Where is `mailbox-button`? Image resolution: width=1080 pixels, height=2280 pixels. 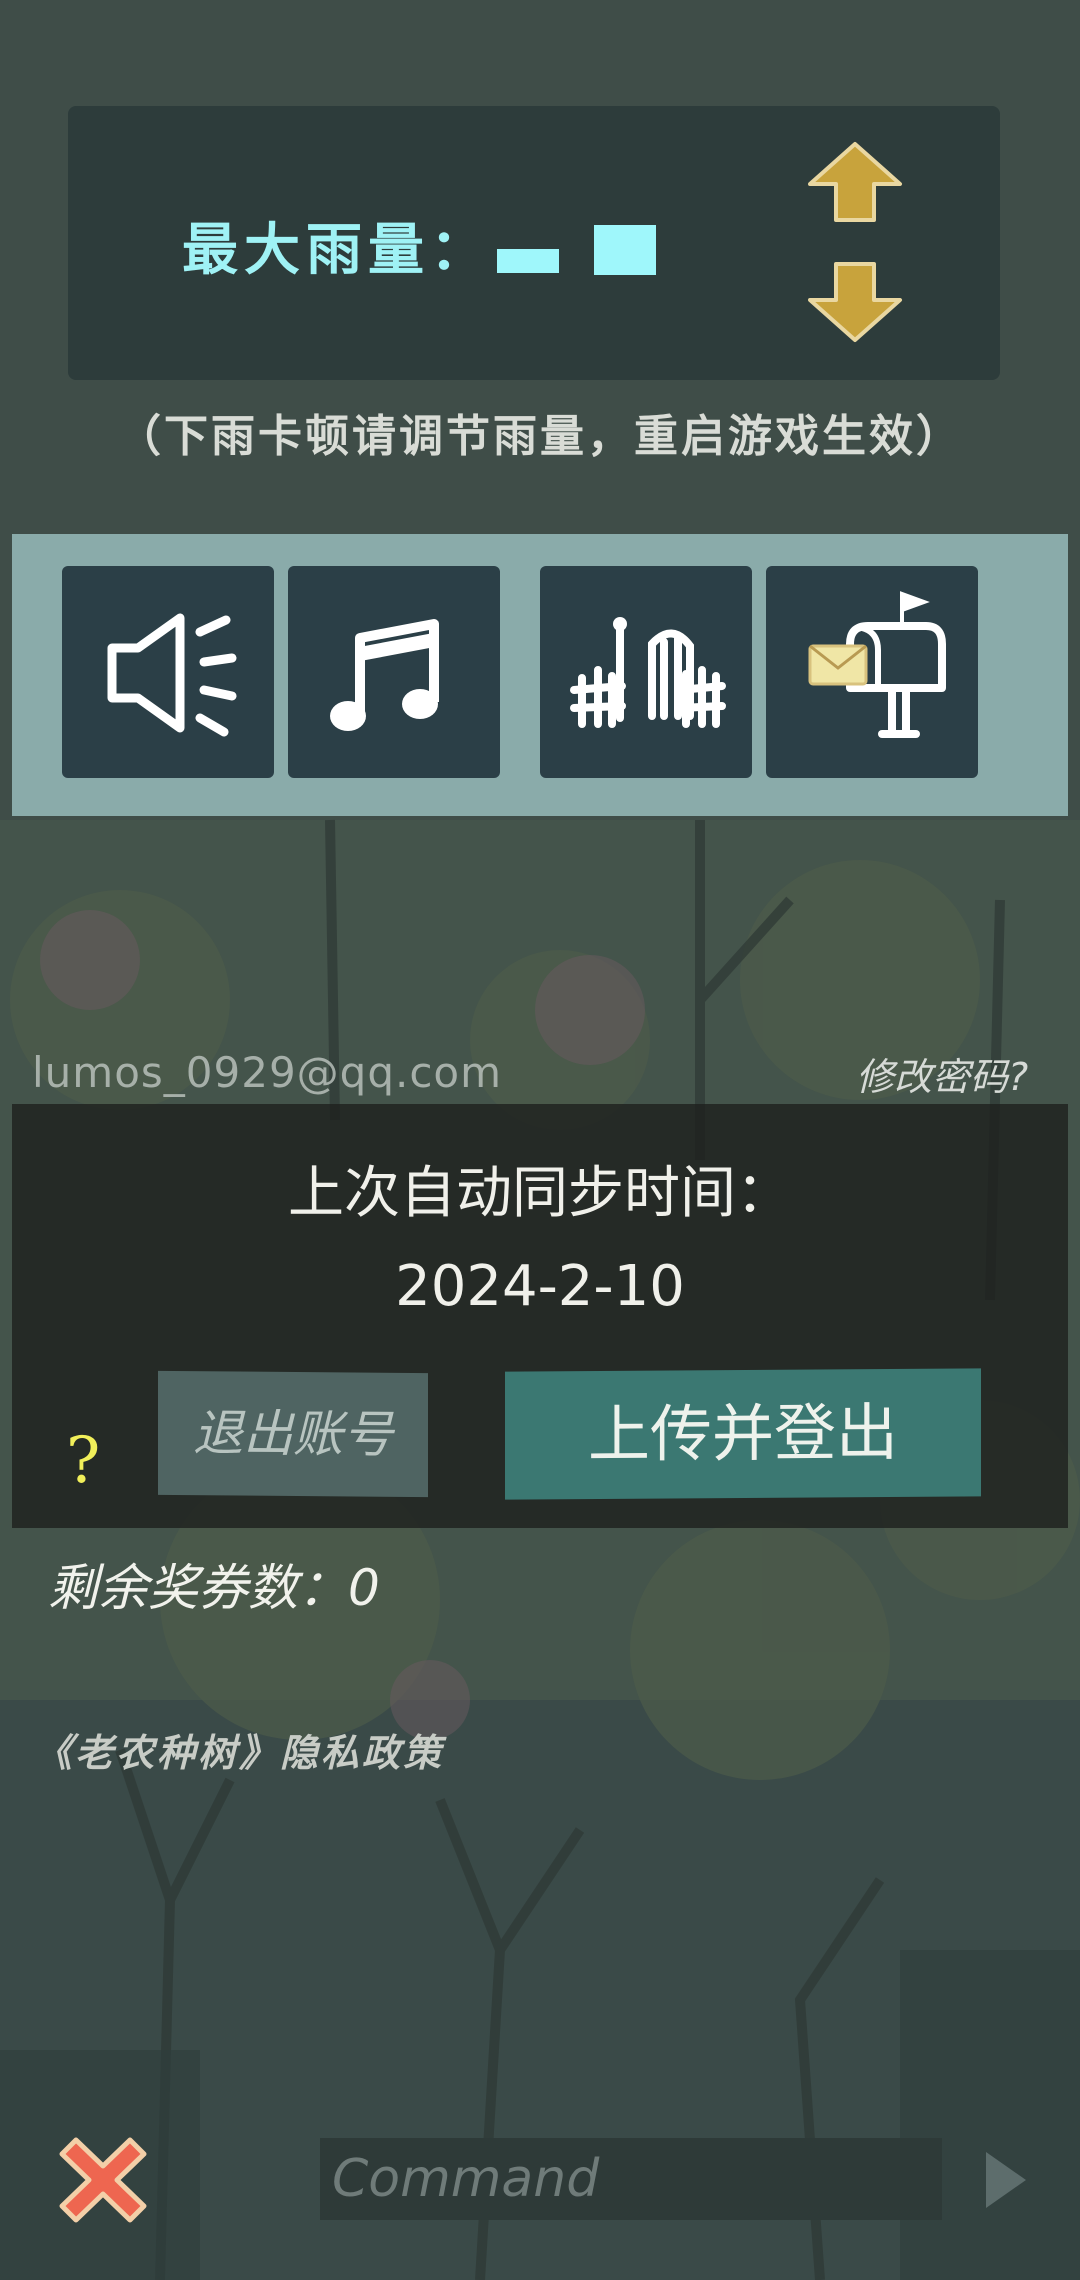
mailbox-button is located at coordinates (872, 672).